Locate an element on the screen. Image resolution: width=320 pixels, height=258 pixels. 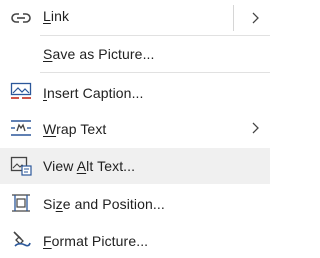
submenu-separator is located at coordinates (233, 18).